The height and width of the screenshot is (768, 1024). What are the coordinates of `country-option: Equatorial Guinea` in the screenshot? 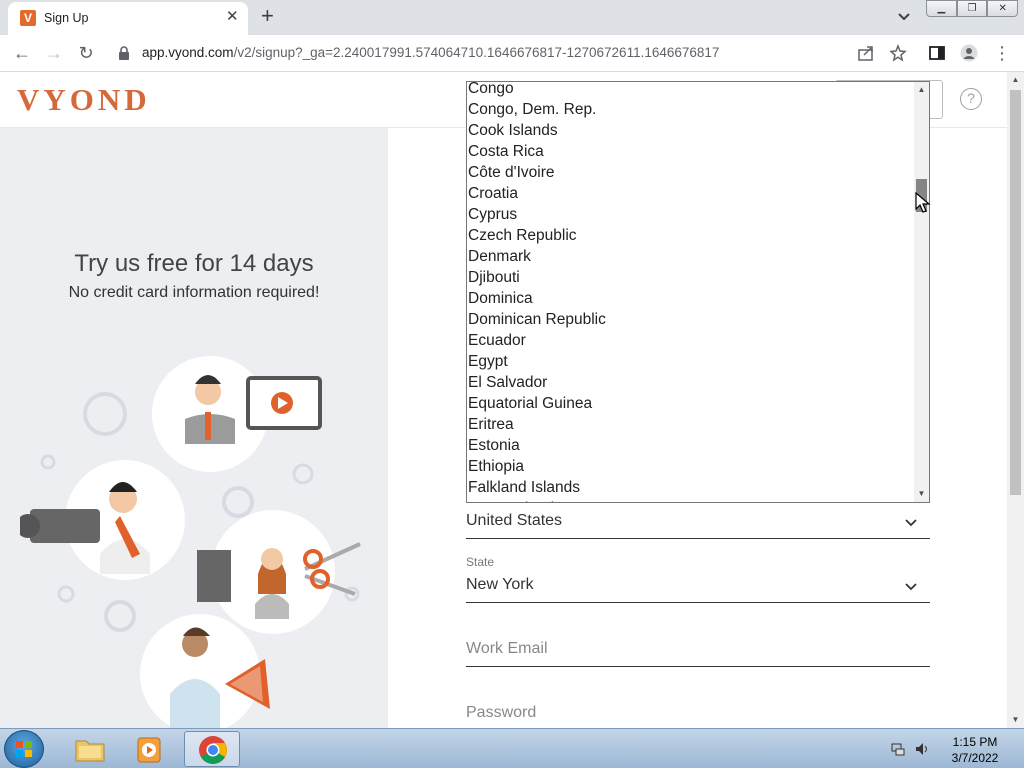 It's located at (691, 403).